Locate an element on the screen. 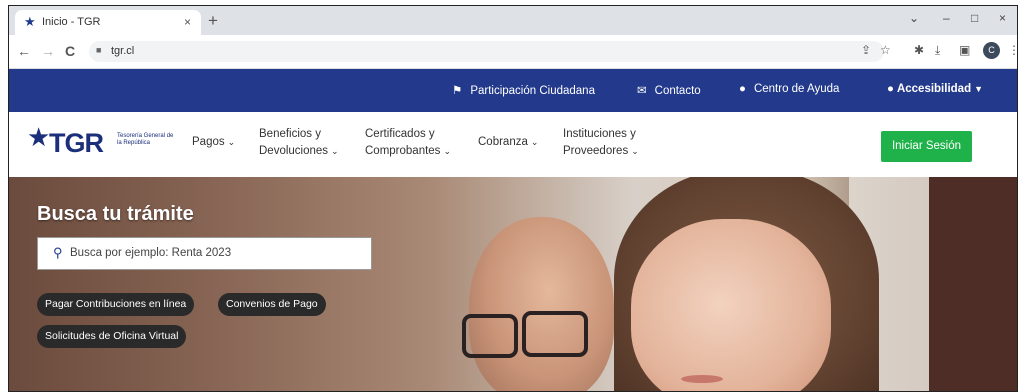 The height and width of the screenshot is (392, 1021). extensions-icon: ✱ is located at coordinates (919, 50).